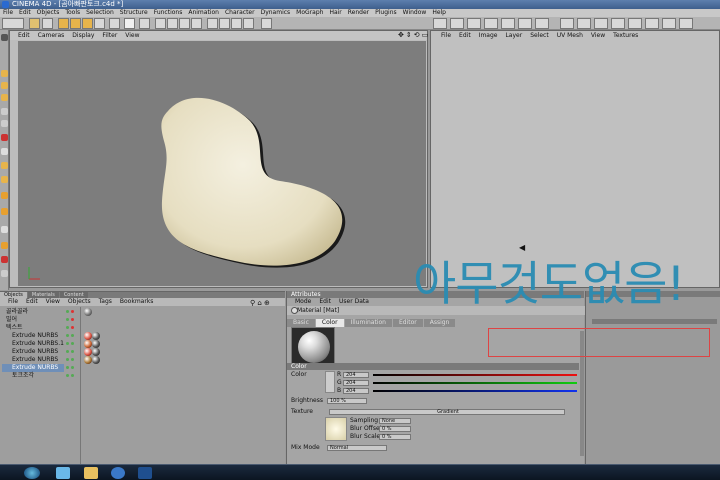 This screenshot has width=720, height=480. I want to click on scale-icon, so click(63, 23).